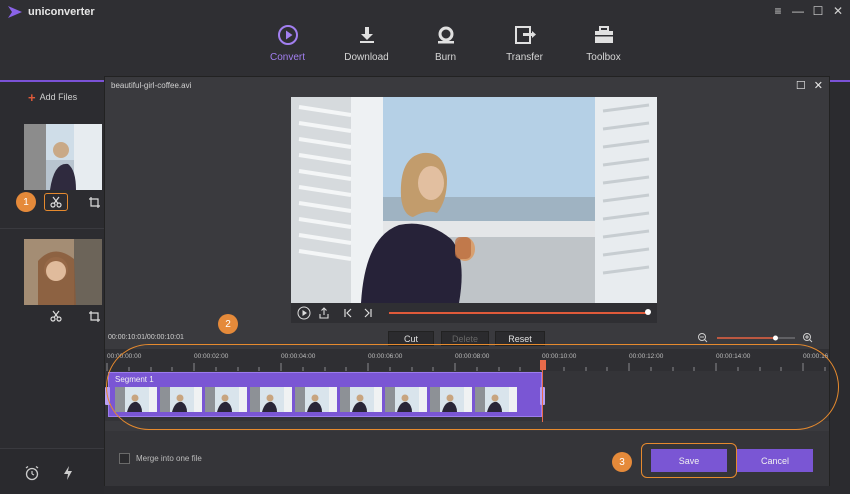 The image size is (850, 494). I want to click on merge-option: Merge into one file, so click(160, 458).